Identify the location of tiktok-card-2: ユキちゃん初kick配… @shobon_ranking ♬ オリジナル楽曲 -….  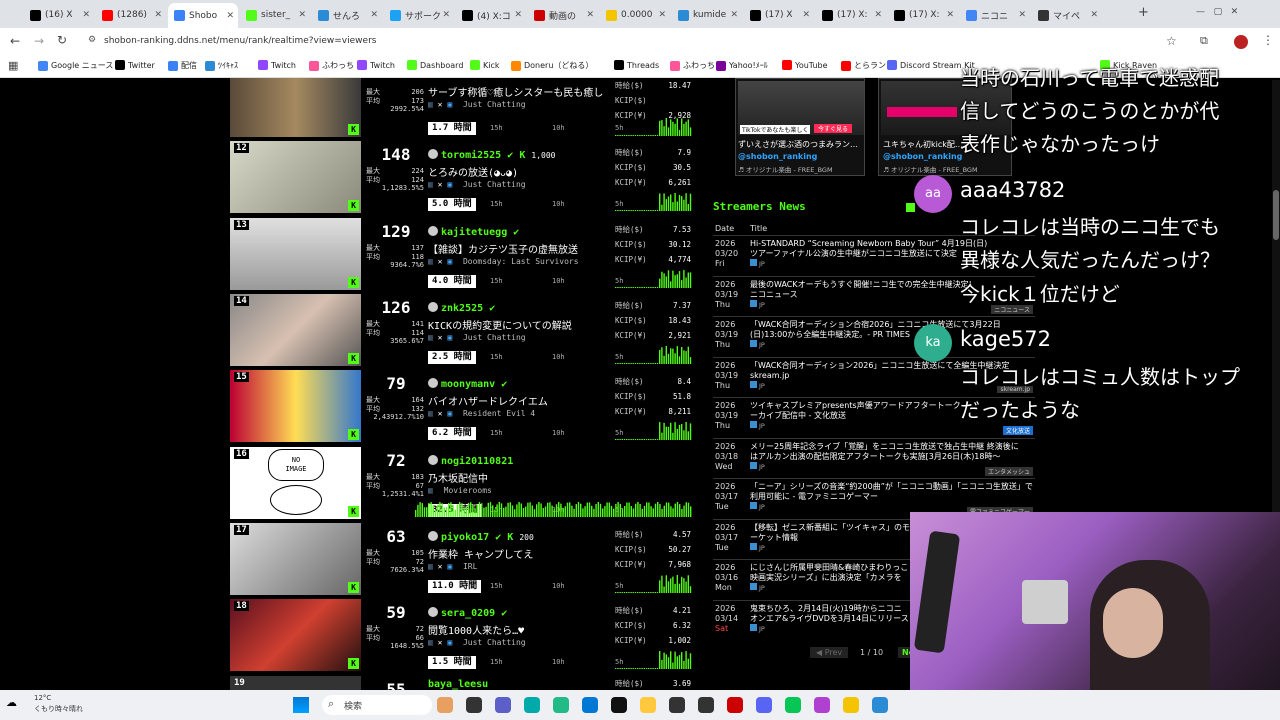
(945, 127).